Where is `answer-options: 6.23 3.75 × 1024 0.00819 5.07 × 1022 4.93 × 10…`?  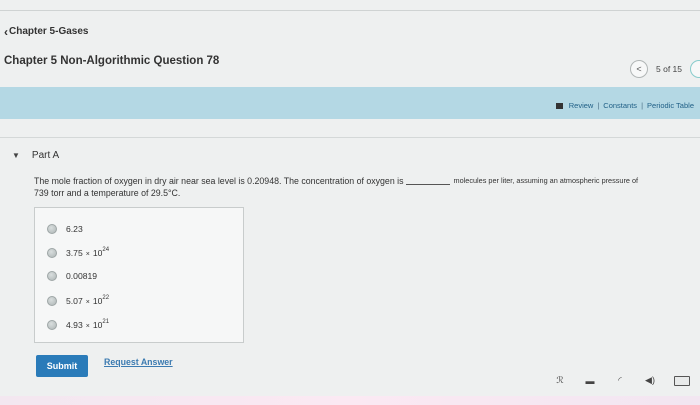 answer-options: 6.23 3.75 × 1024 0.00819 5.07 × 1022 4.93 × 10… is located at coordinates (139, 275).